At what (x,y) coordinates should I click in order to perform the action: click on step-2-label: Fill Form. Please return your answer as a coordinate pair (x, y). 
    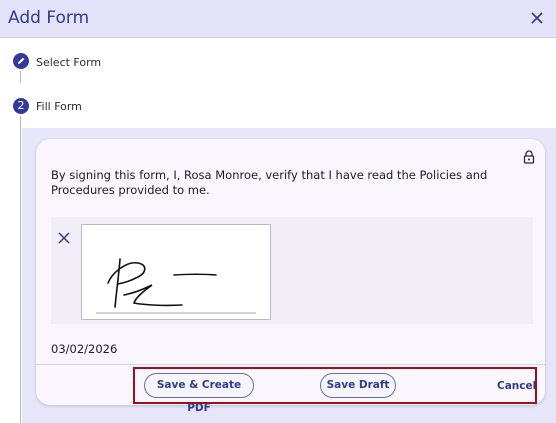
    Looking at the image, I should click on (59, 106).